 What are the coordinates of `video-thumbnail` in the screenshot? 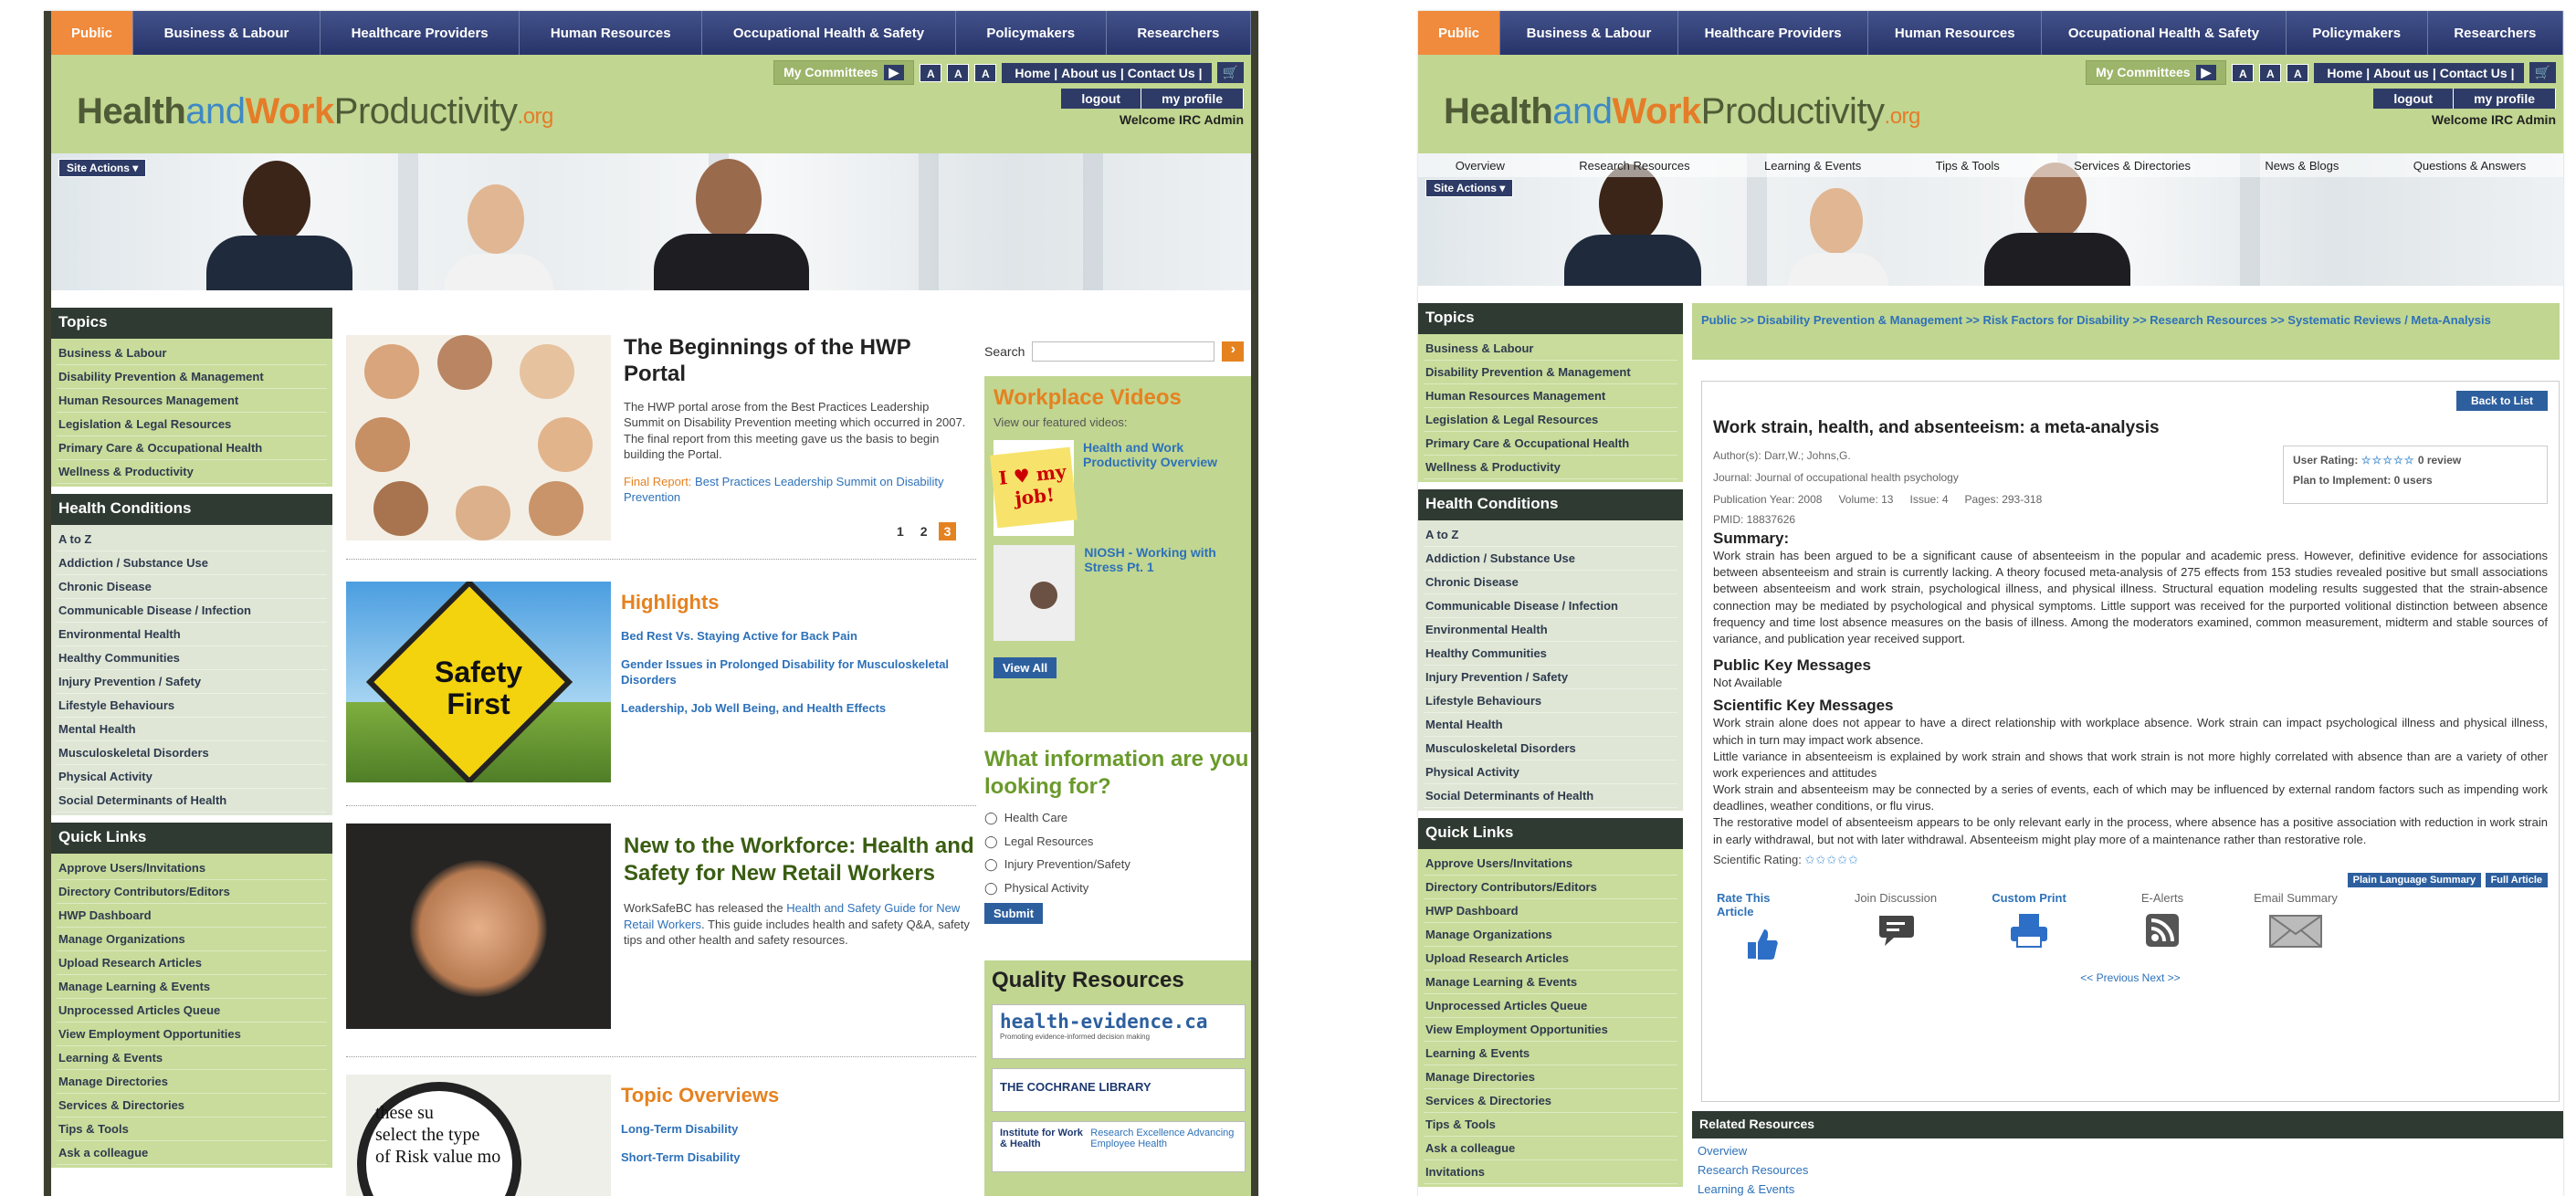 It's located at (1035, 592).